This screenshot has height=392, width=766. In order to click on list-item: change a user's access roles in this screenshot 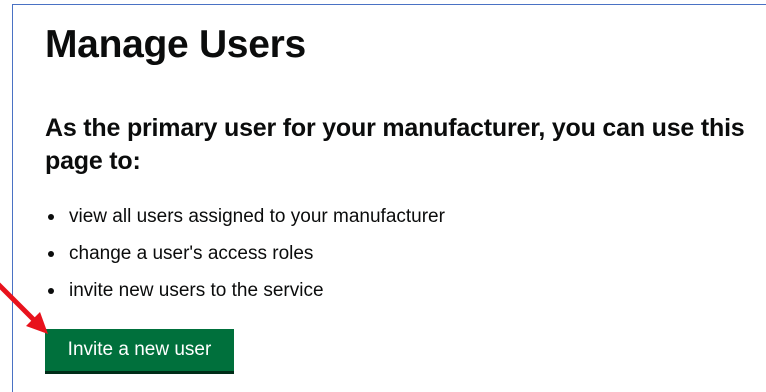, I will do `click(245, 258)`.